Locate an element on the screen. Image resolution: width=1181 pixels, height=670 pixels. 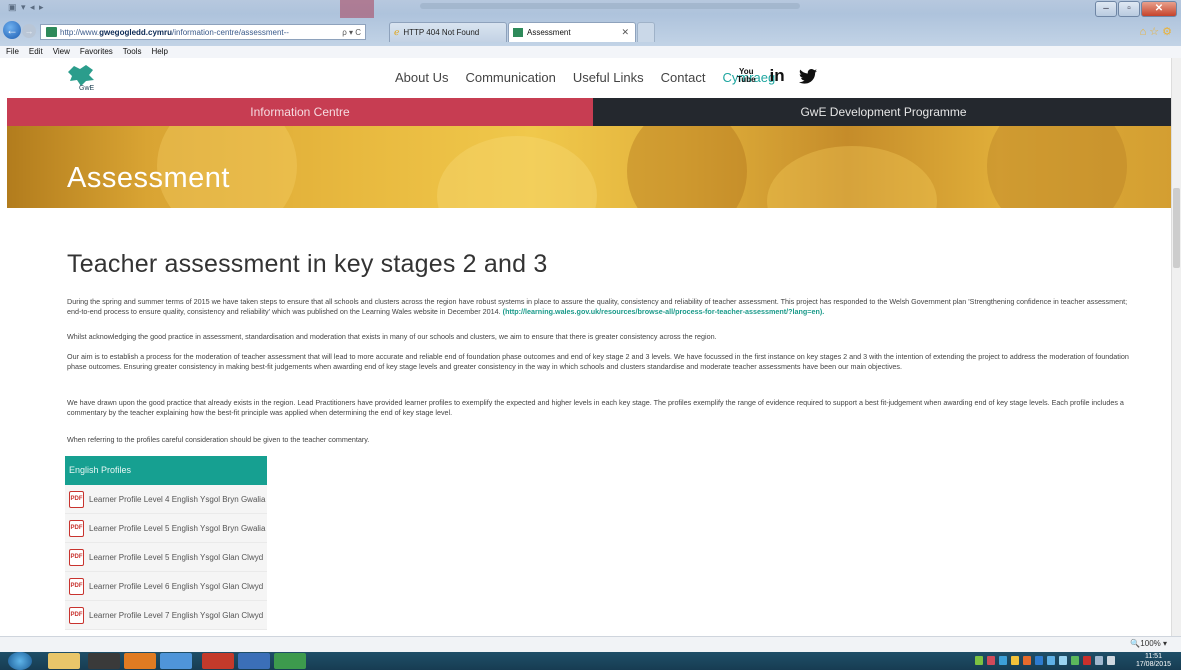
hero-title: Assessment is located at coordinates (148, 178).